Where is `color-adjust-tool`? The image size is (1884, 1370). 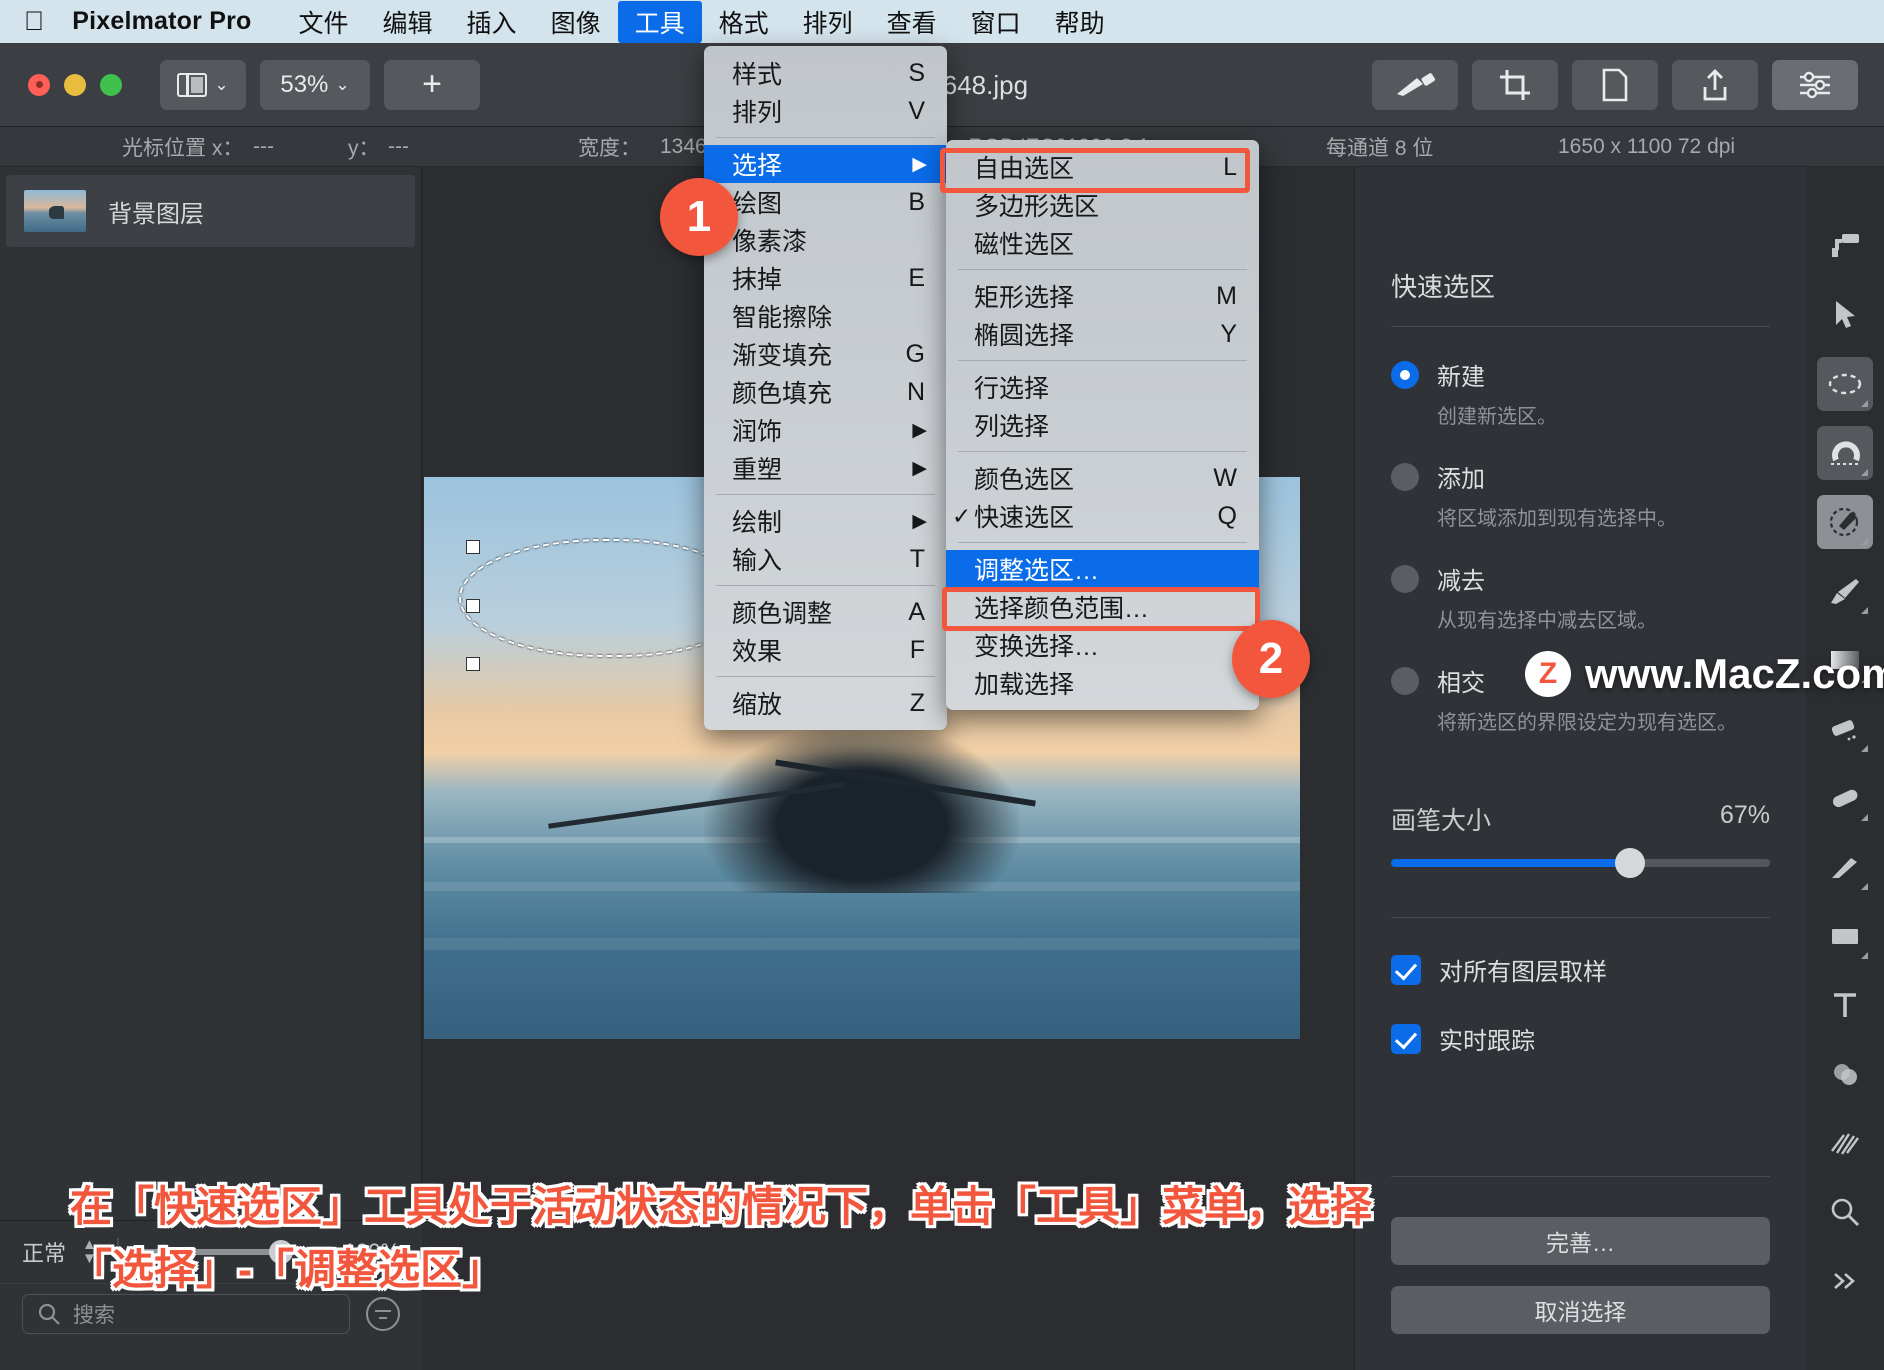
color-adjust-tool is located at coordinates (1845, 1074).